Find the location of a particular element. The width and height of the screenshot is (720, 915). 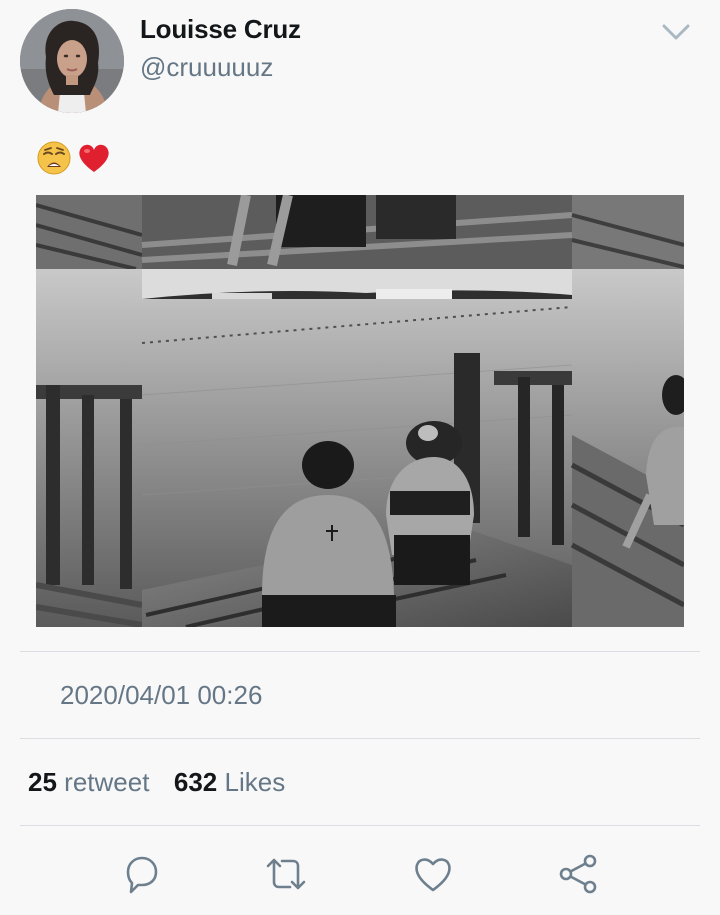

avatar-image is located at coordinates (72, 61).